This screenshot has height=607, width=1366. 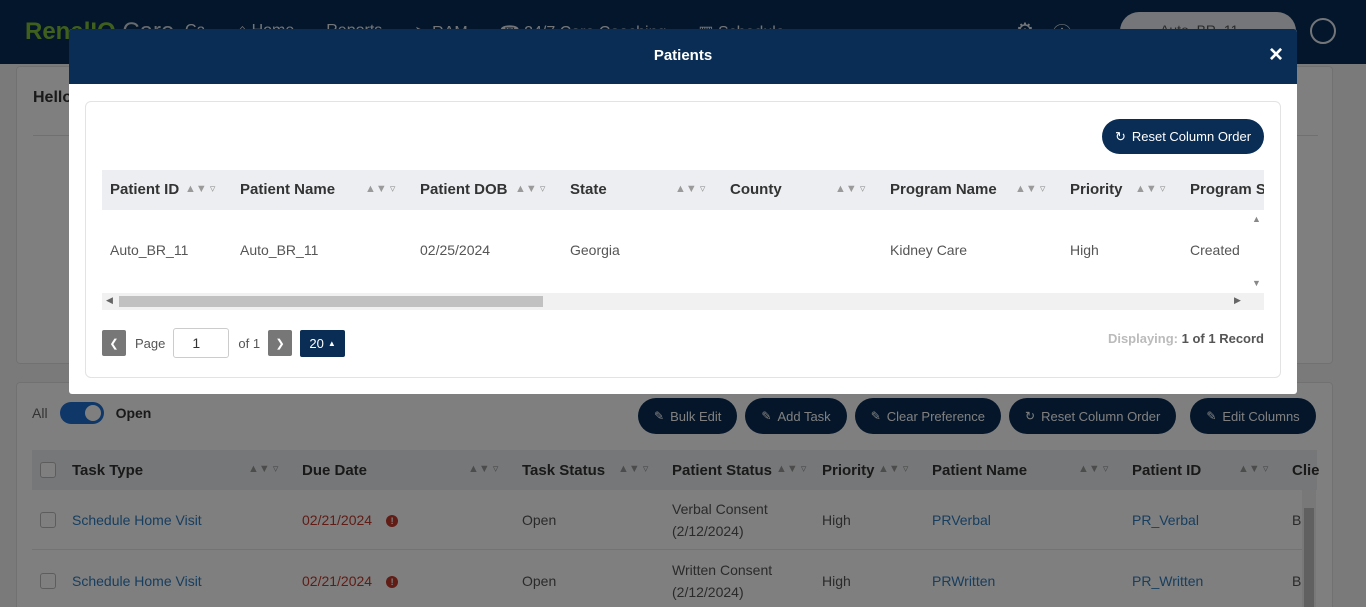 What do you see at coordinates (756, 189) in the screenshot?
I see `column-header-county: County` at bounding box center [756, 189].